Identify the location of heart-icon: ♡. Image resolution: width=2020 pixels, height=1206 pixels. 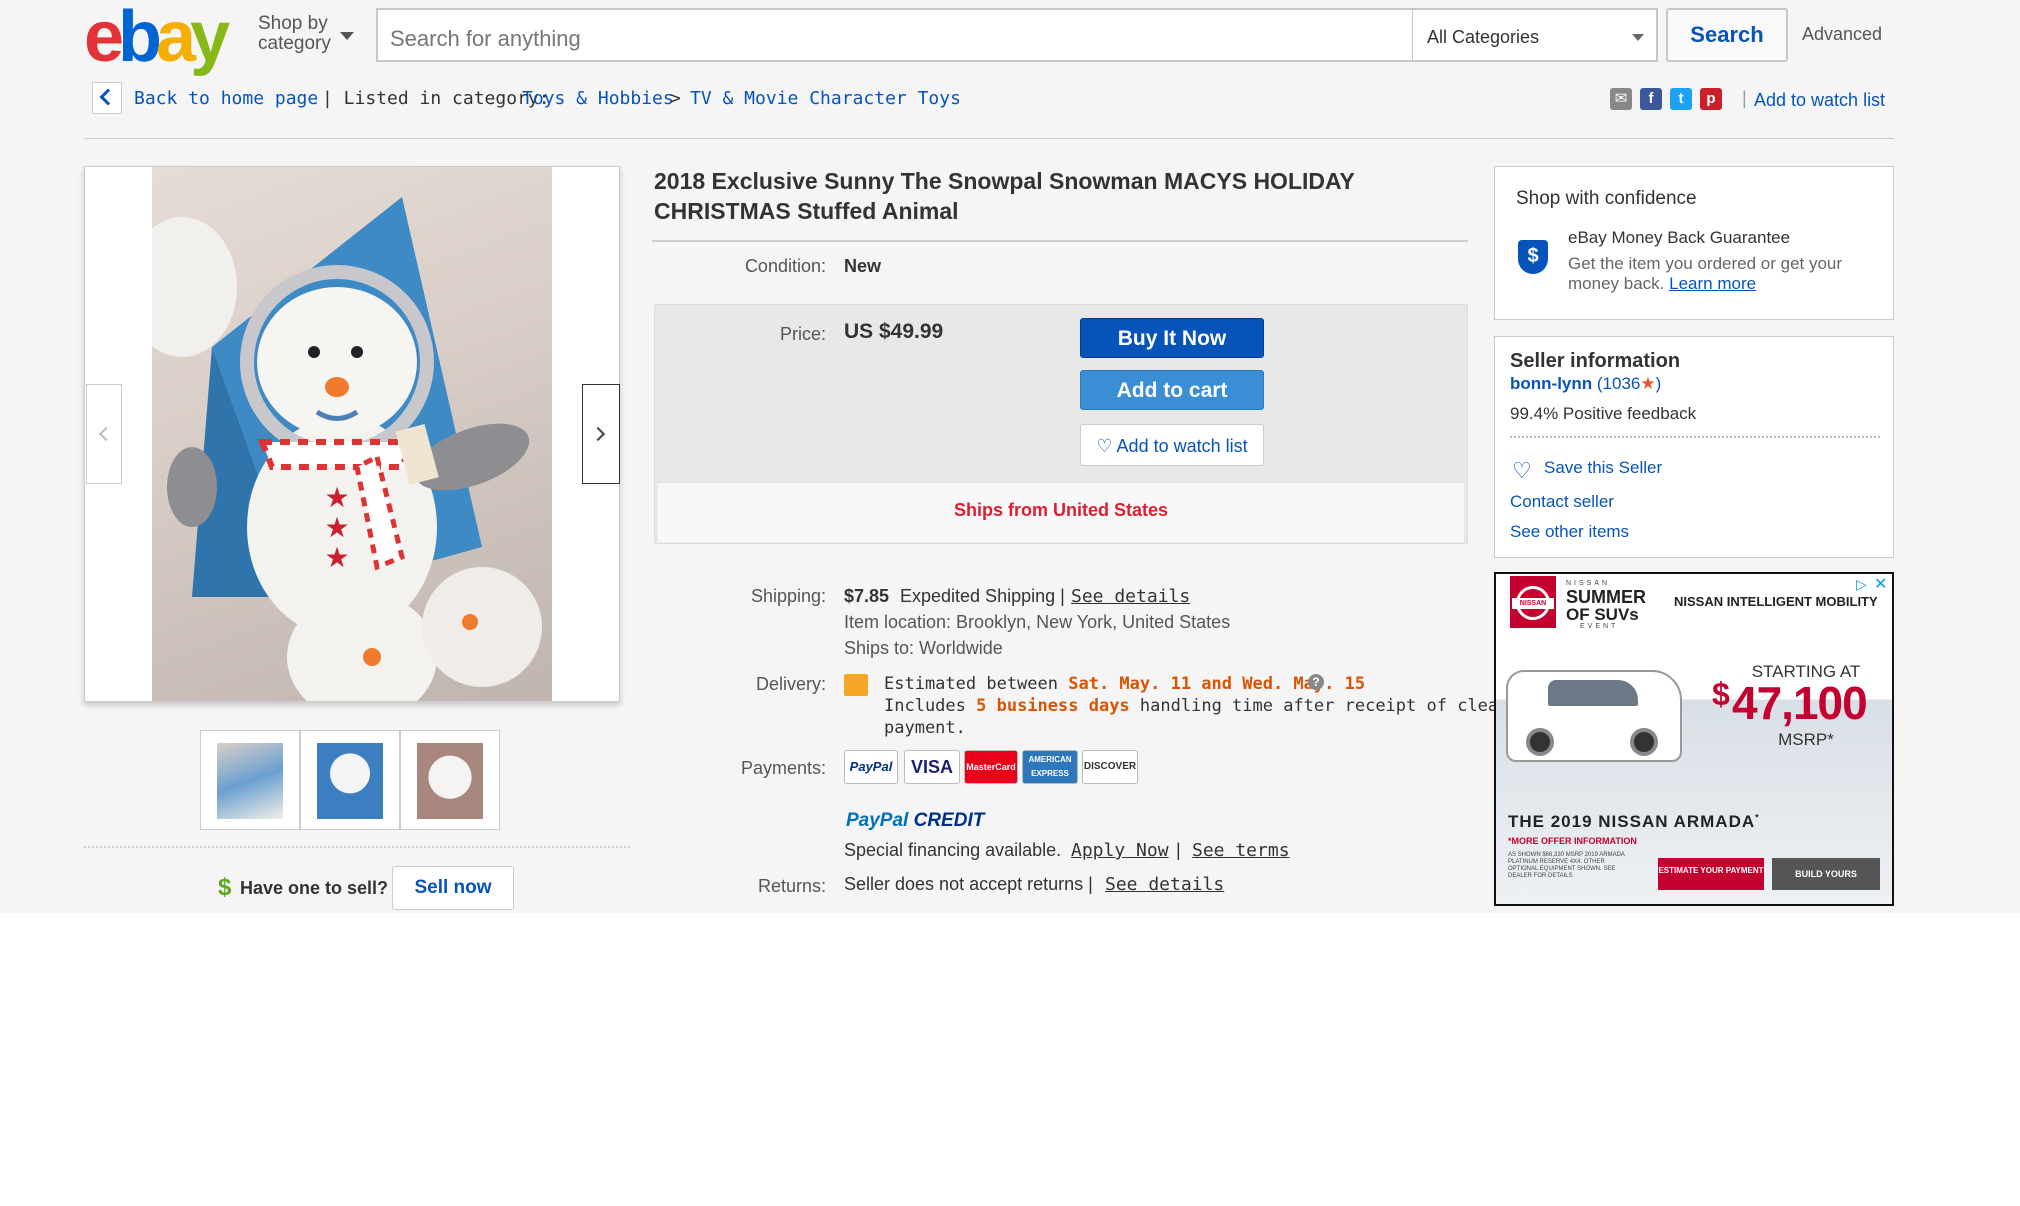
(1104, 446).